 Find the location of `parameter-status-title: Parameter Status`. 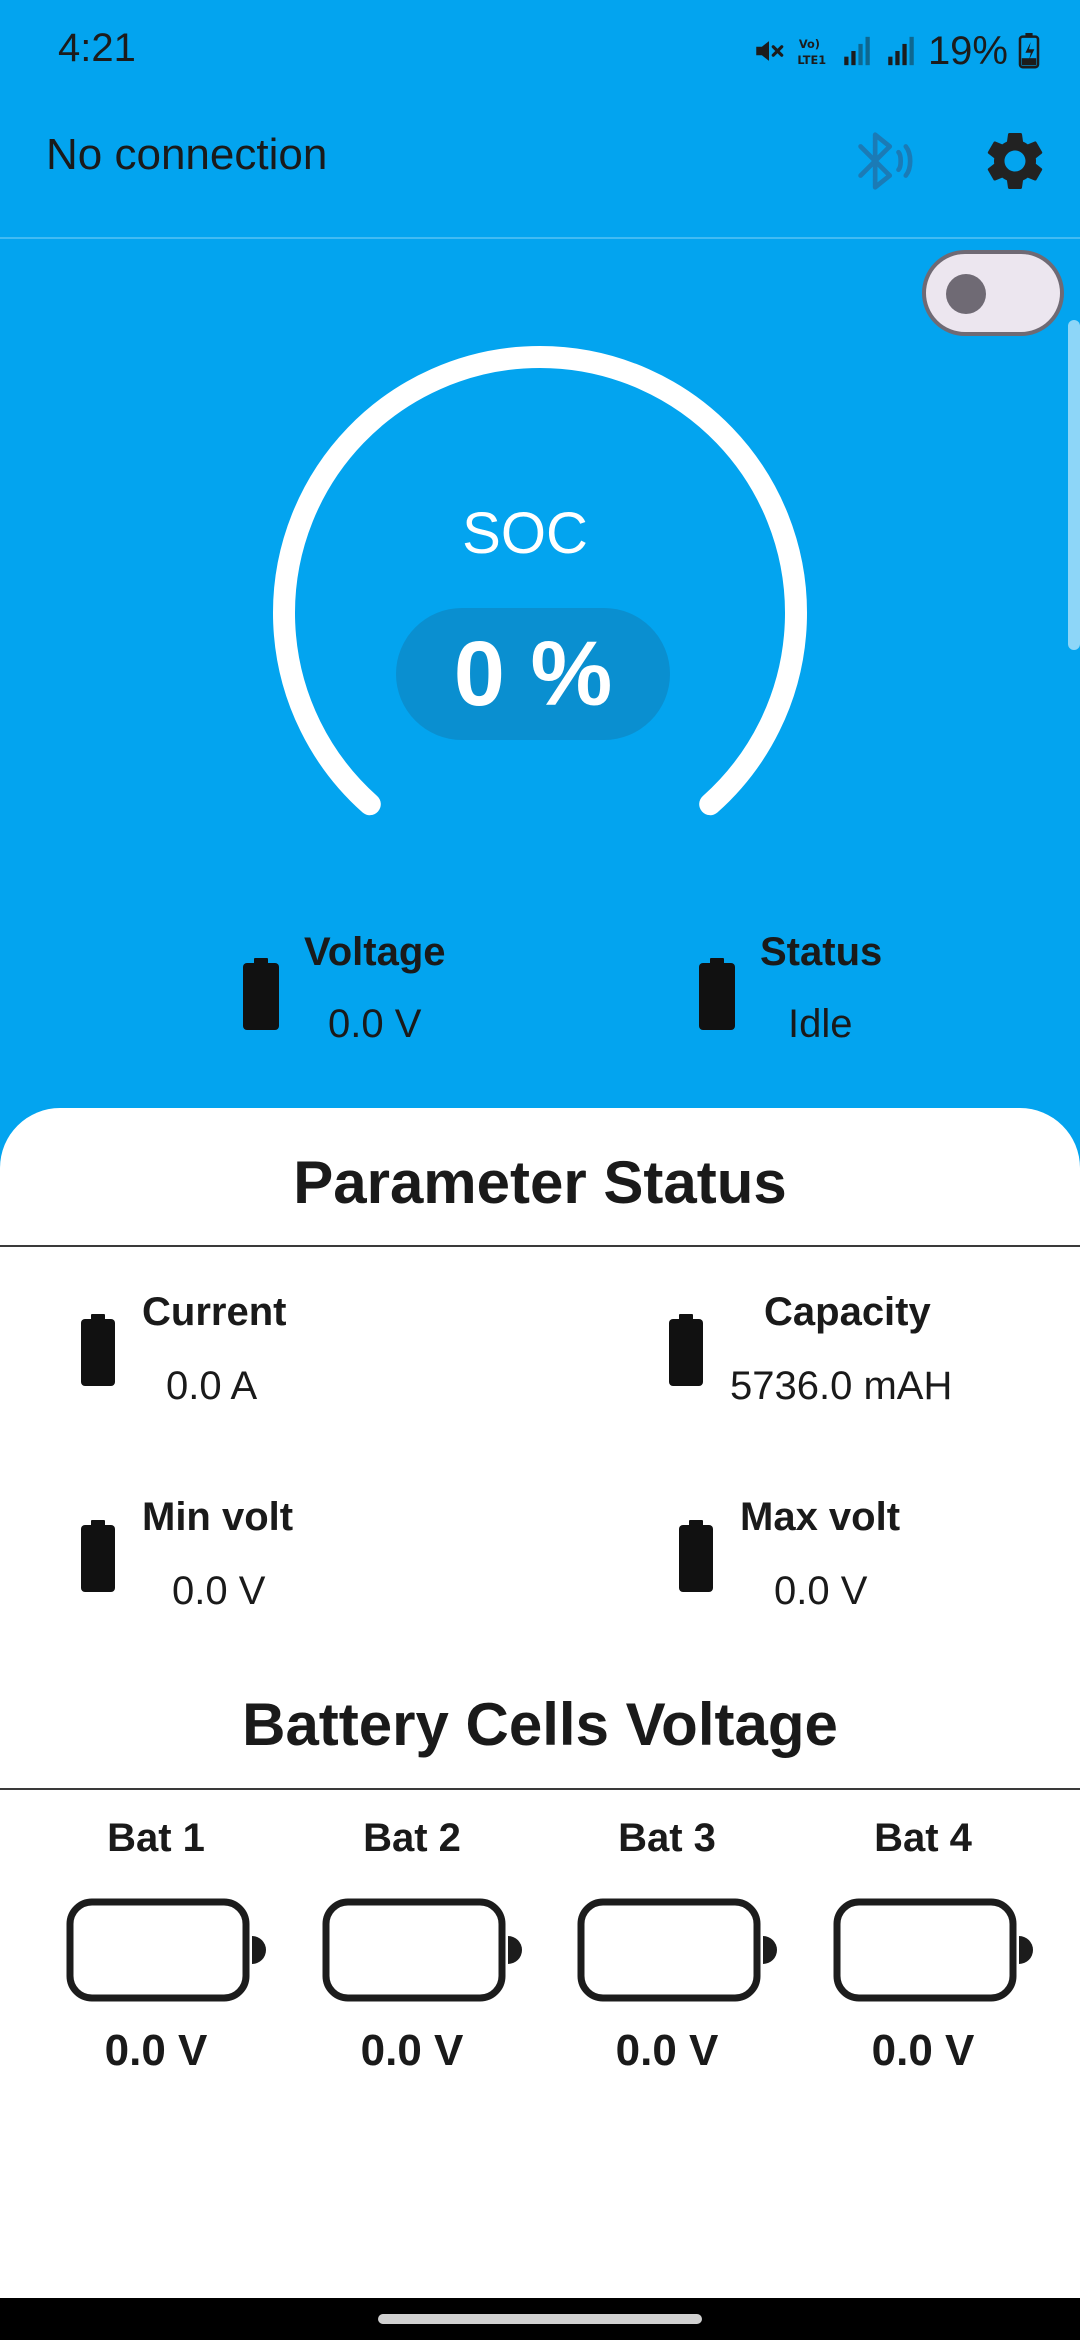

parameter-status-title: Parameter Status is located at coordinates (540, 1182).